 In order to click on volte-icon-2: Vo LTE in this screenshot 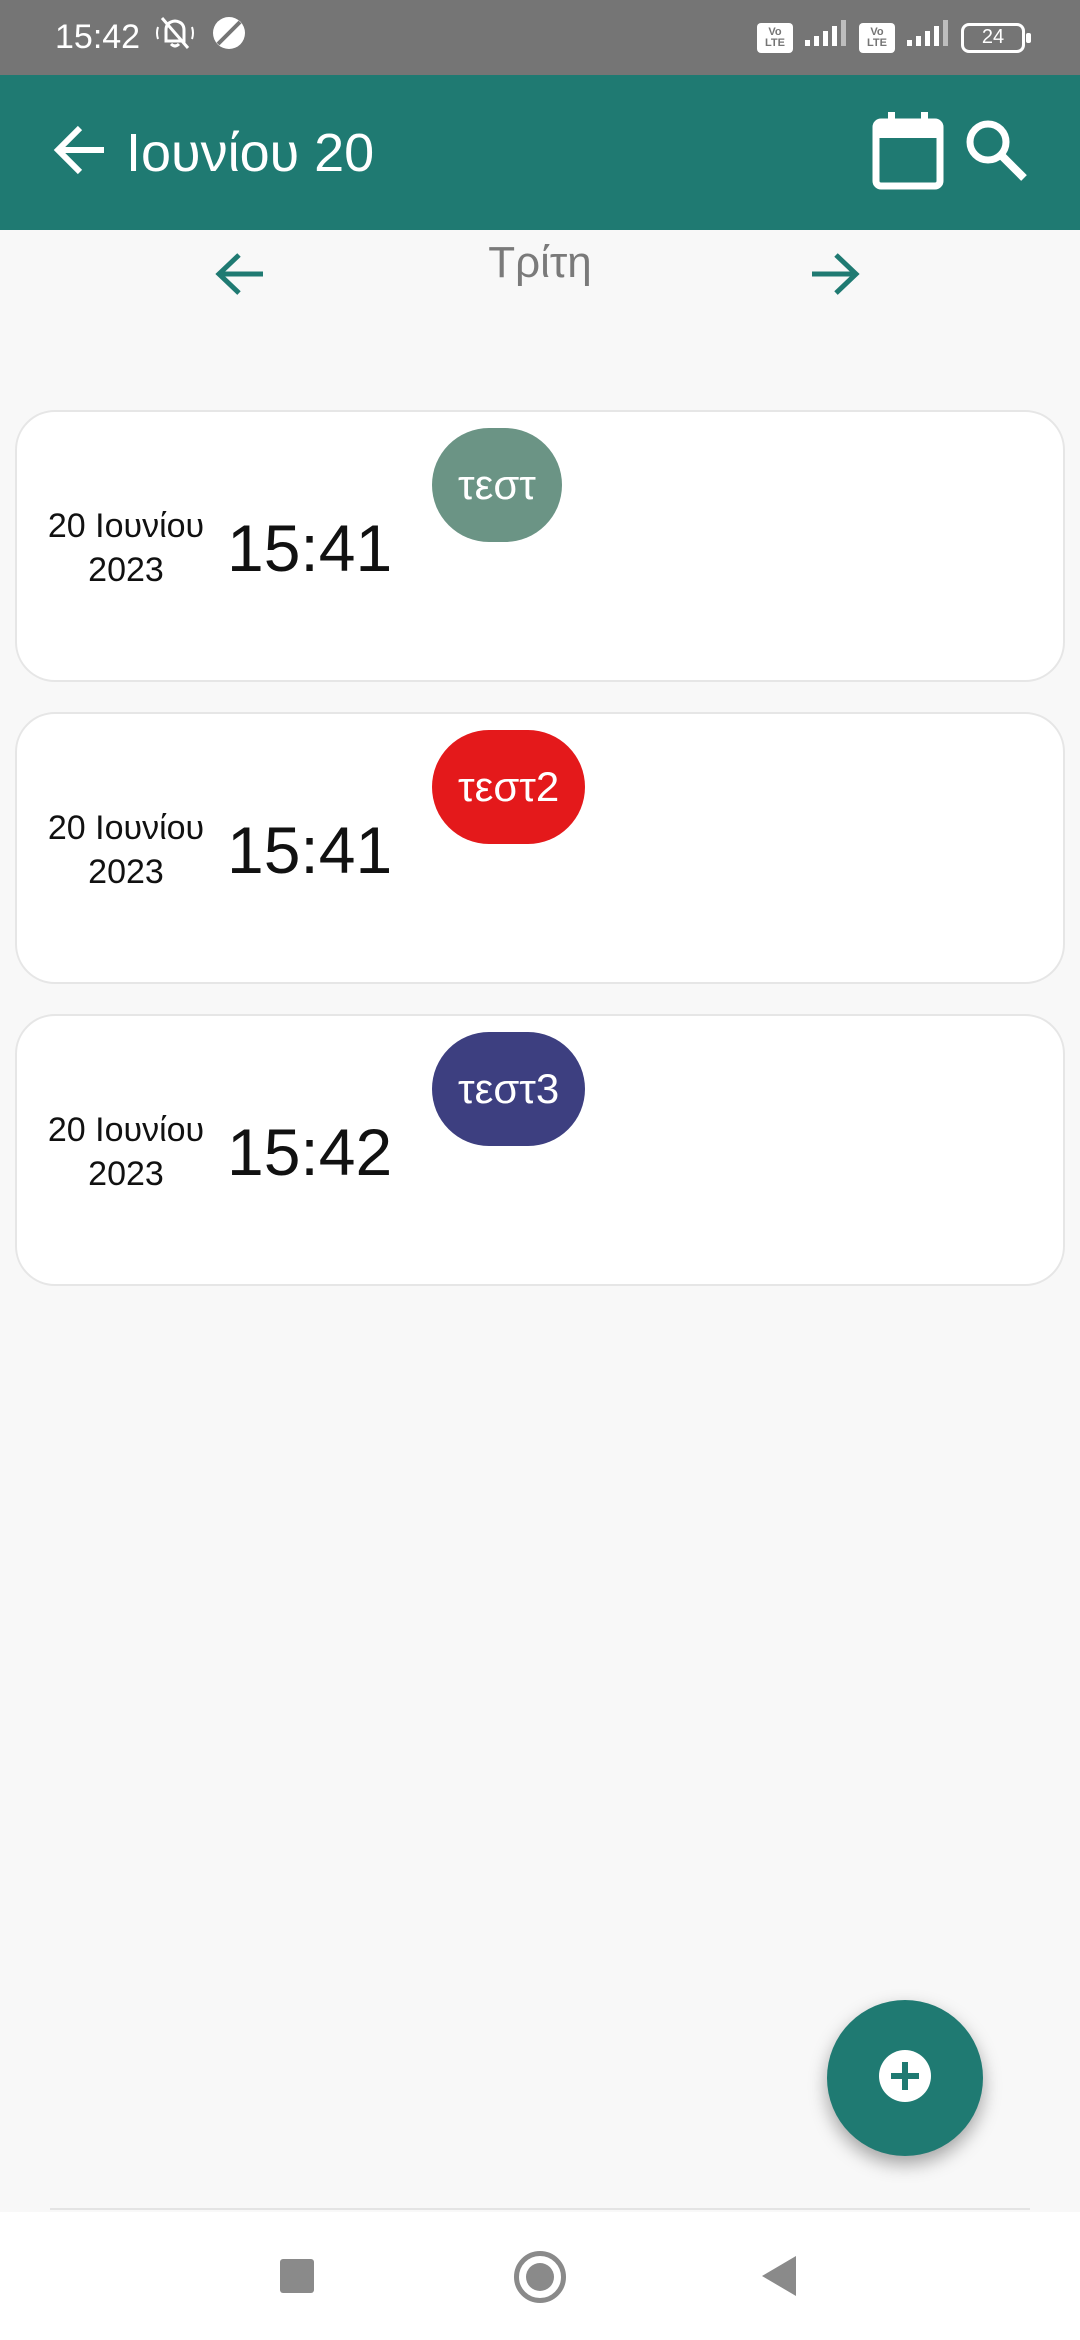, I will do `click(877, 37)`.